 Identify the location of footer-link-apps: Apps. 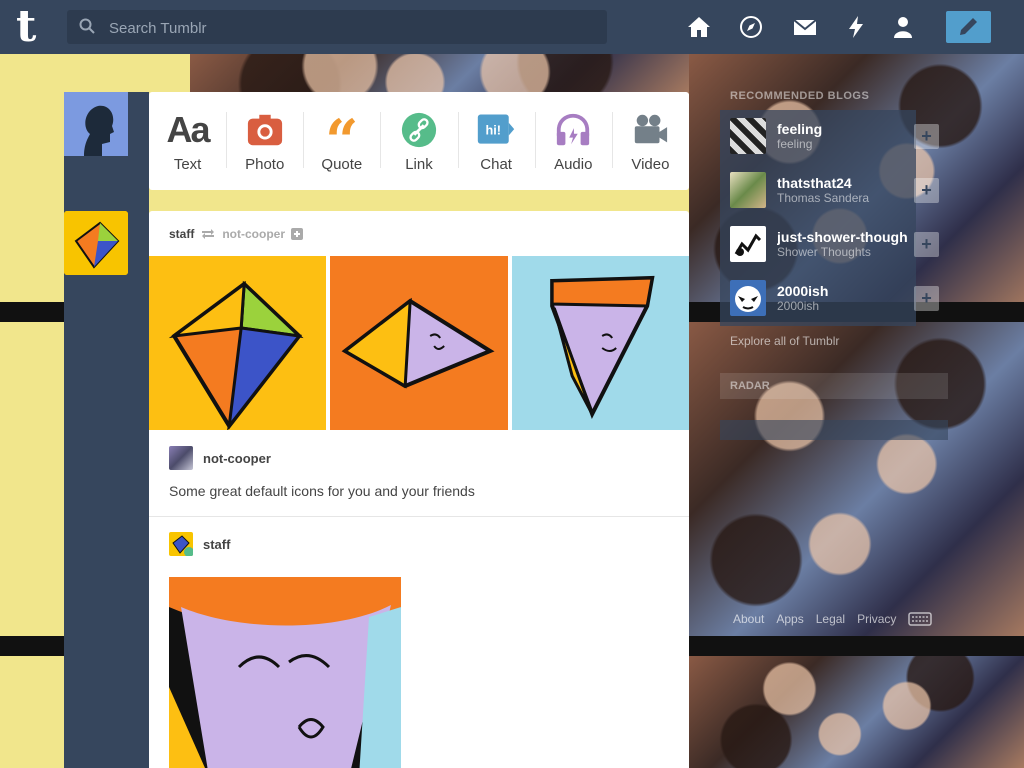
(789, 619).